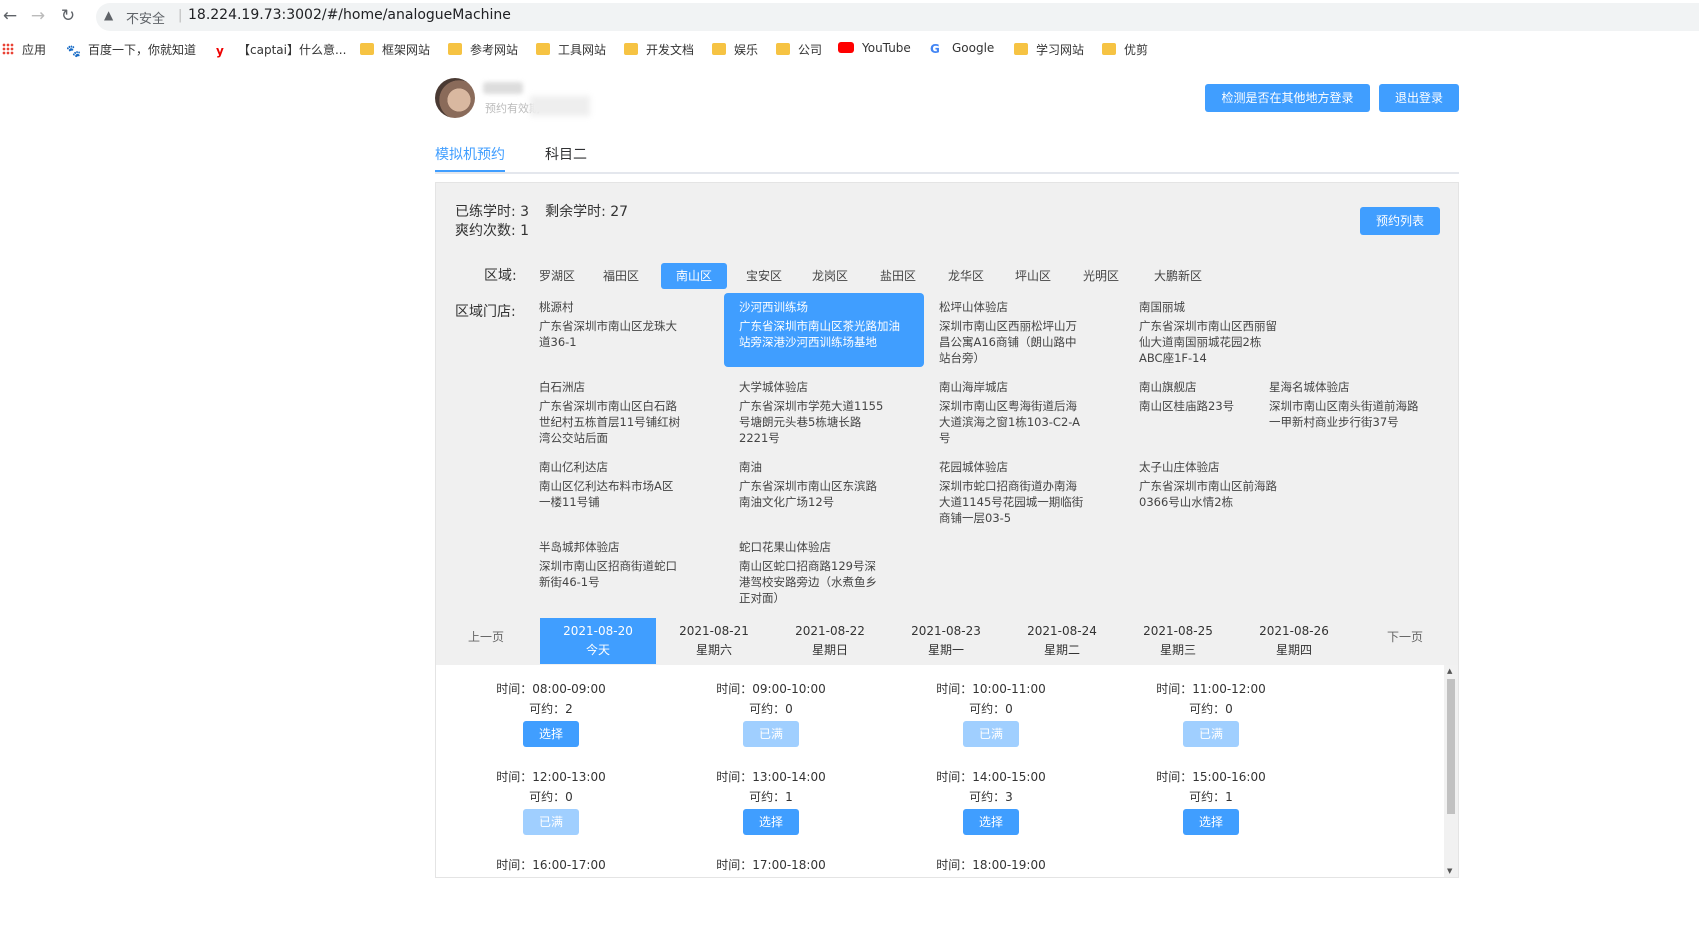  What do you see at coordinates (771, 713) in the screenshot?
I see `time-slot: 时间：09:00-10:00 可约：0 已满` at bounding box center [771, 713].